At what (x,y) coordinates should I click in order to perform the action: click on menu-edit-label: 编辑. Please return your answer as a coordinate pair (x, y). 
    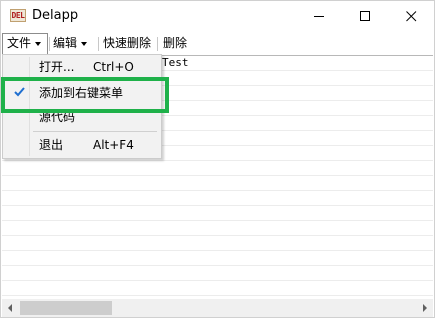
    Looking at the image, I should click on (65, 43).